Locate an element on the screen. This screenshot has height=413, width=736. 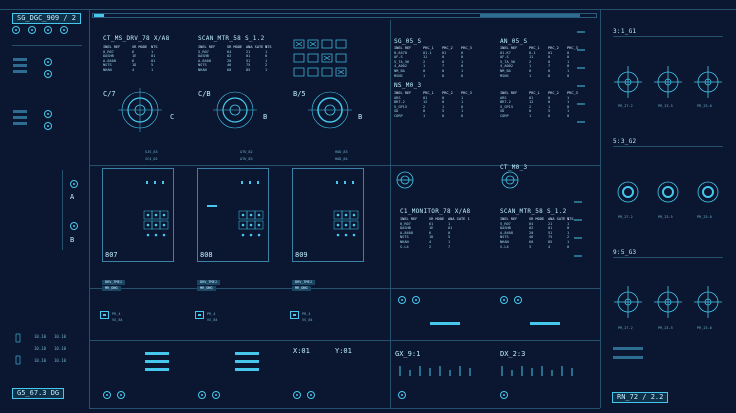
upper-right-ticks is located at coordinates (581, 90).